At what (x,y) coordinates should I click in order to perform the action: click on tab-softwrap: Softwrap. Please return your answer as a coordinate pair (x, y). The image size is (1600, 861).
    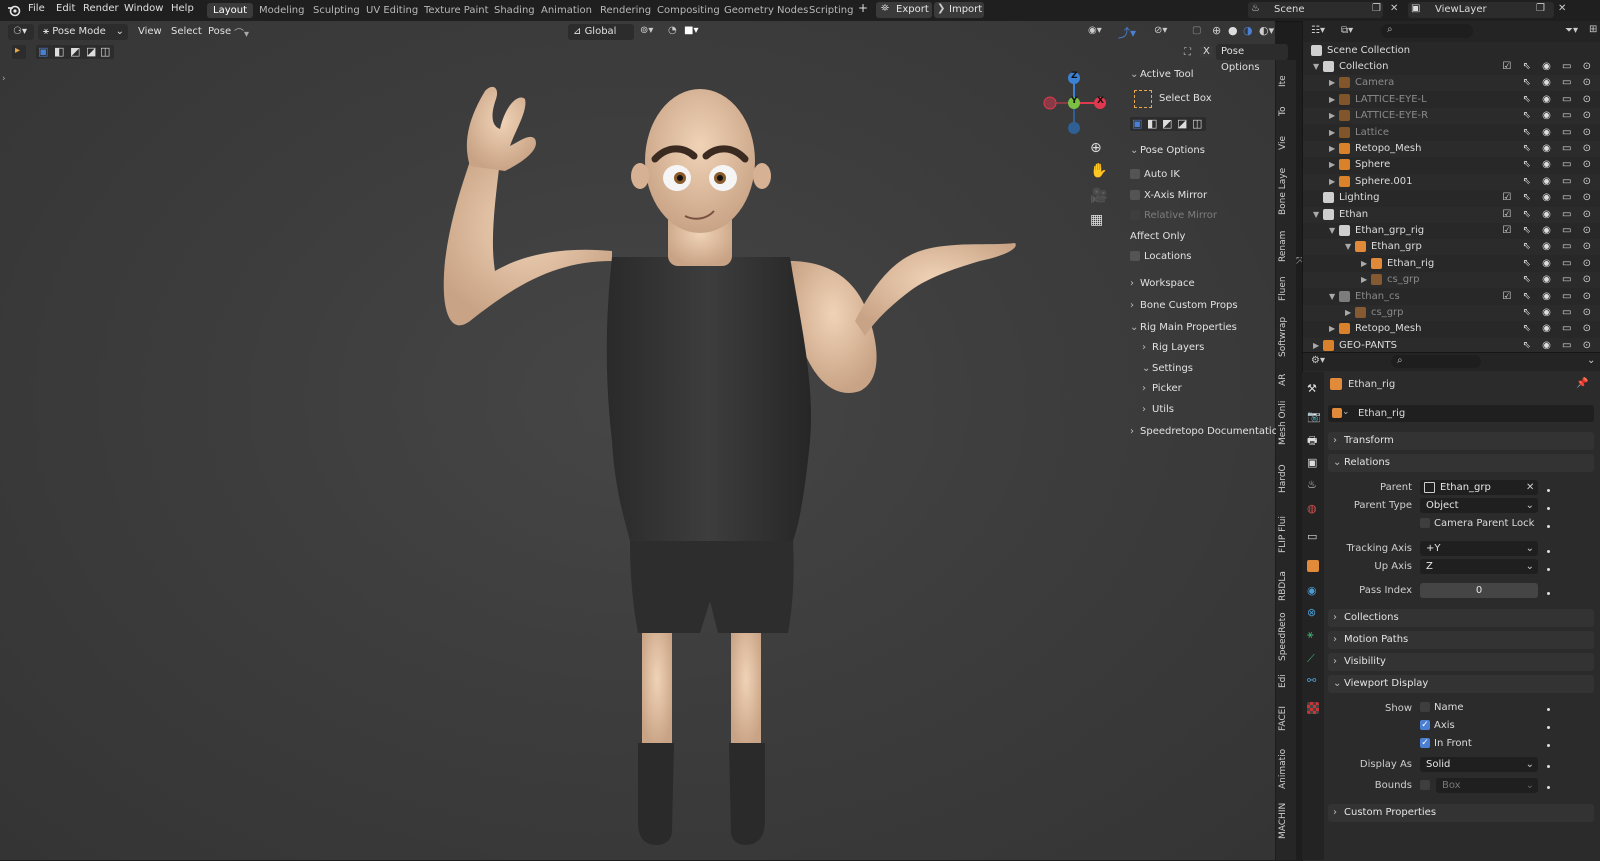
    Looking at the image, I should click on (1286, 337).